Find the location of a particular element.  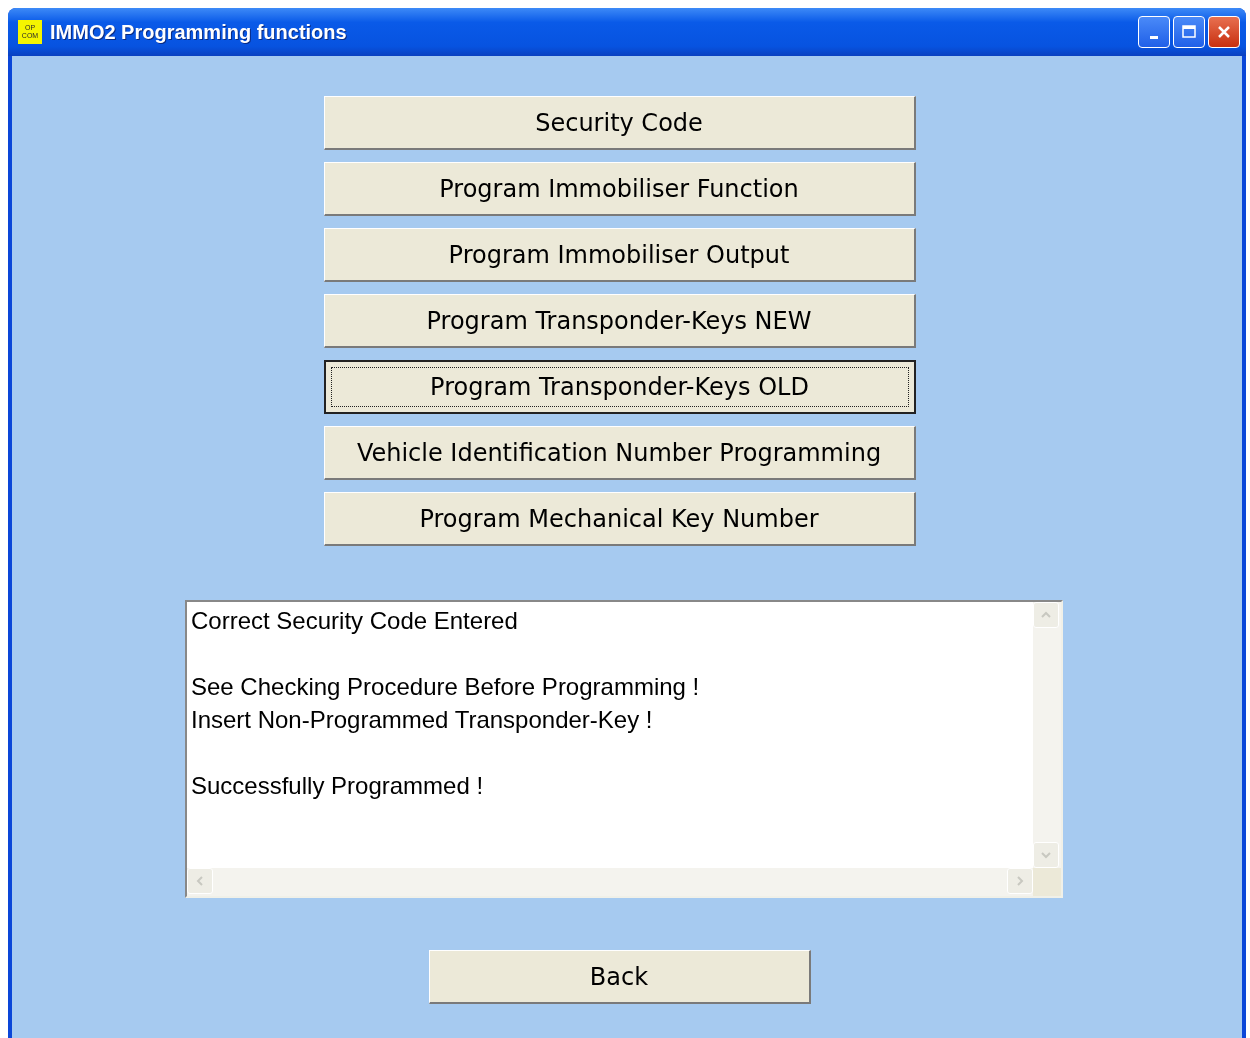

log-line: Successfully Programmed ! is located at coordinates (337, 786).